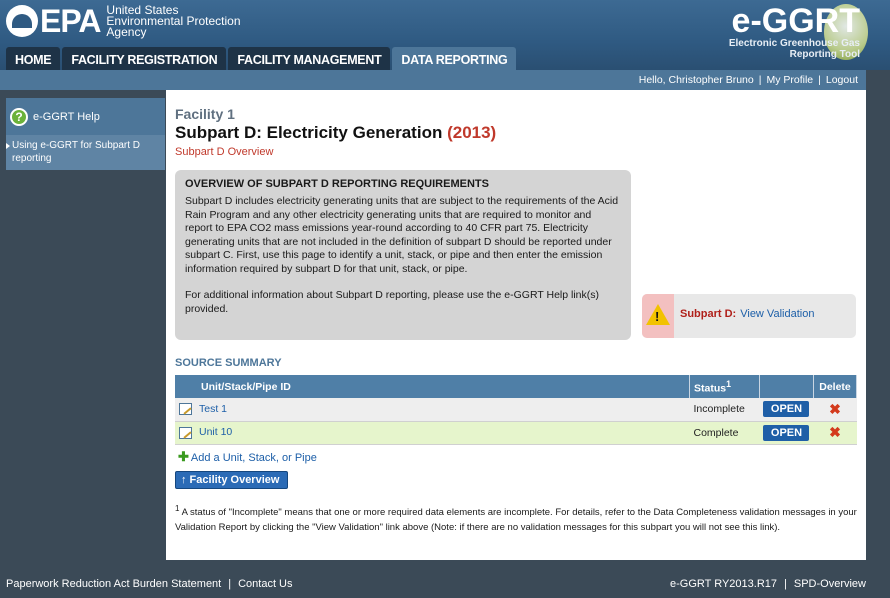  Describe the element at coordinates (126, 31) in the screenshot. I see `agency-line-3: Agency` at that location.